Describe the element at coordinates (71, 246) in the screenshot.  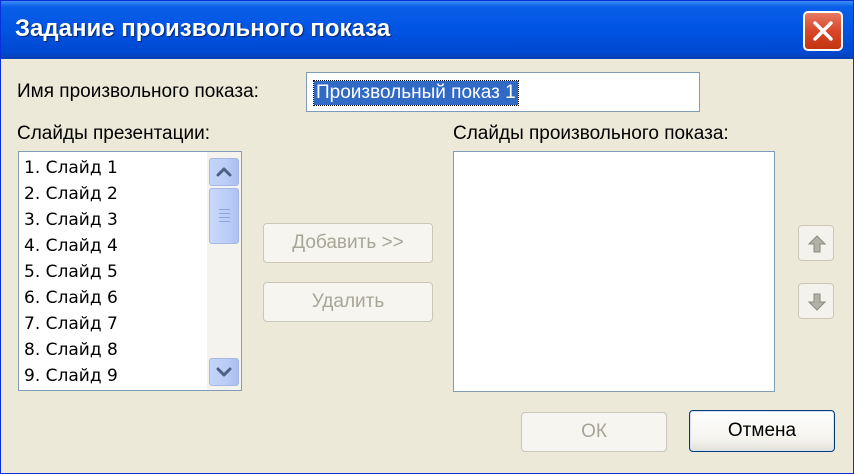
I see `list-item: 4. Слайд 4` at that location.